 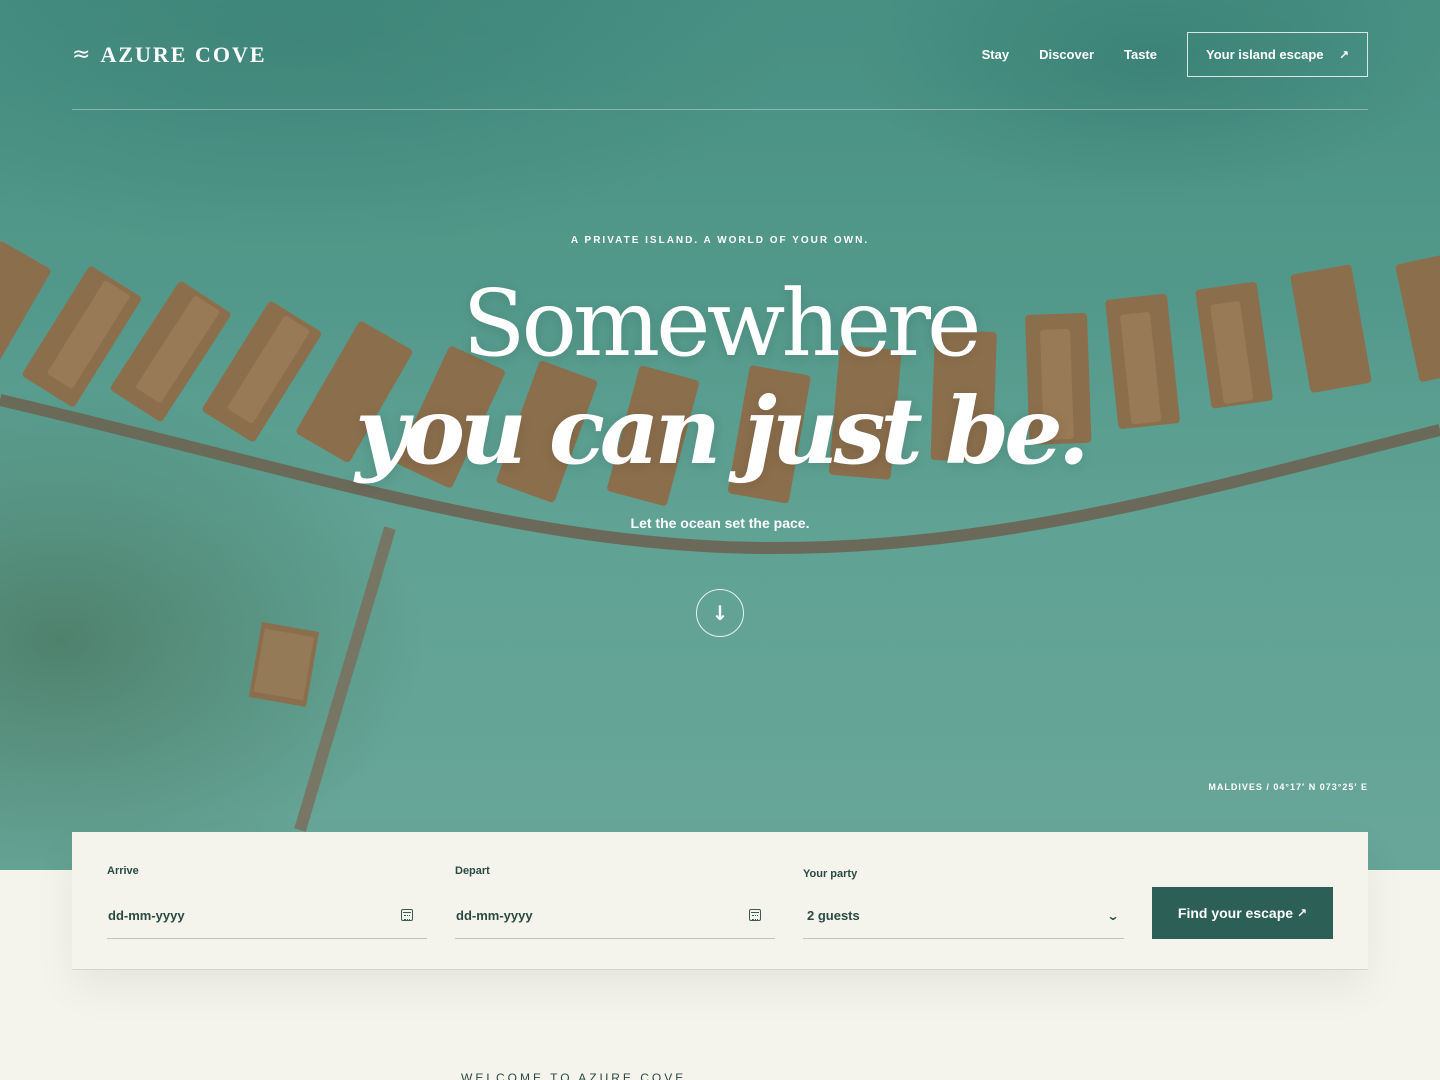 I want to click on depart-label: Depart, so click(x=472, y=871).